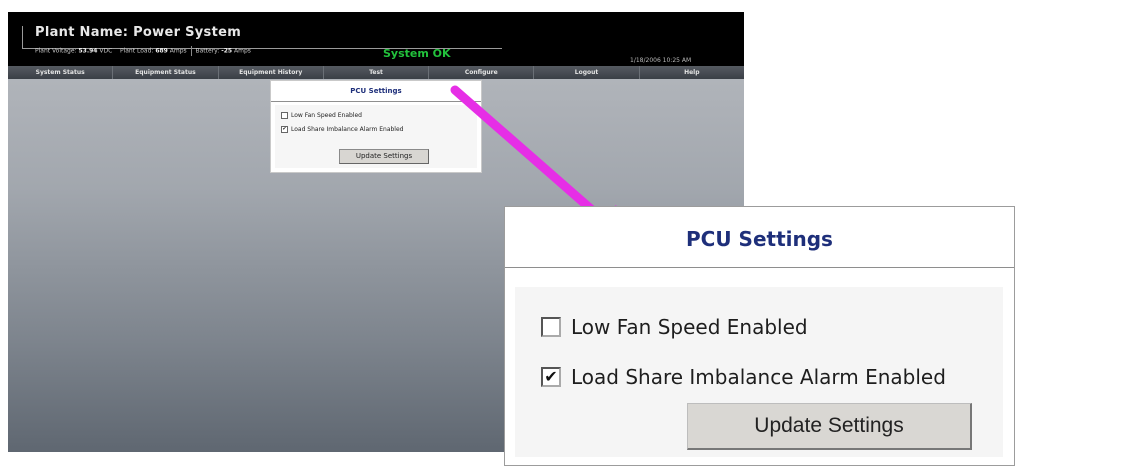 Image resolution: width=1129 pixels, height=470 pixels. What do you see at coordinates (759, 237) in the screenshot?
I see `zoom-title: PCU Settings` at bounding box center [759, 237].